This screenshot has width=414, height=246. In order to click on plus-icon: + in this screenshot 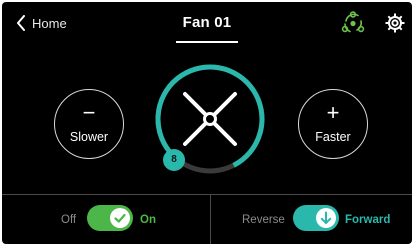, I will do `click(333, 112)`.